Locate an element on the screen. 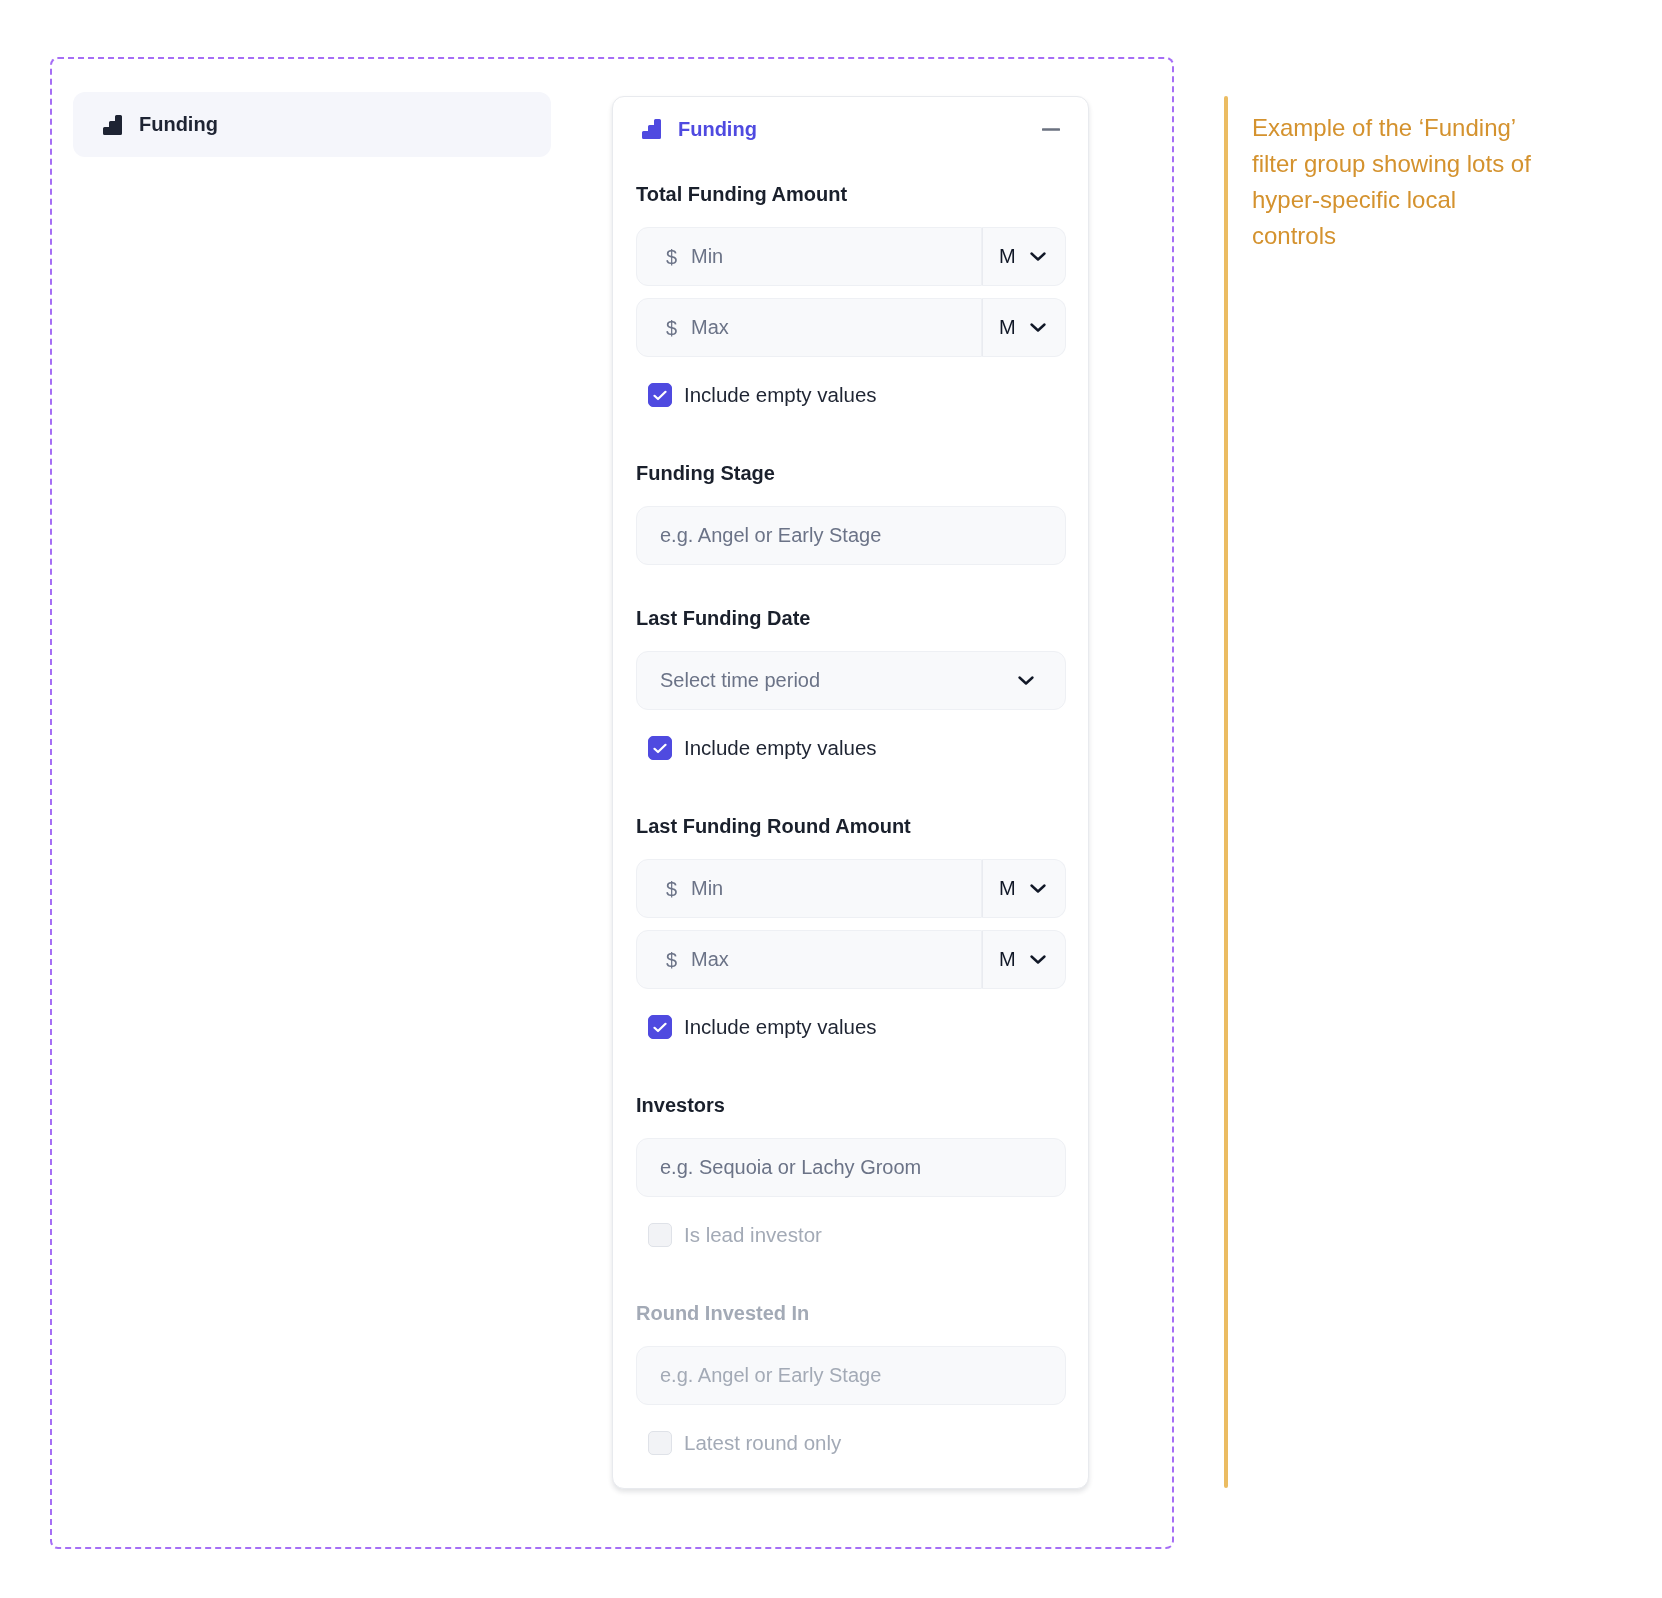 The width and height of the screenshot is (1662, 1598). section-label: Funding Stage is located at coordinates (706, 473).